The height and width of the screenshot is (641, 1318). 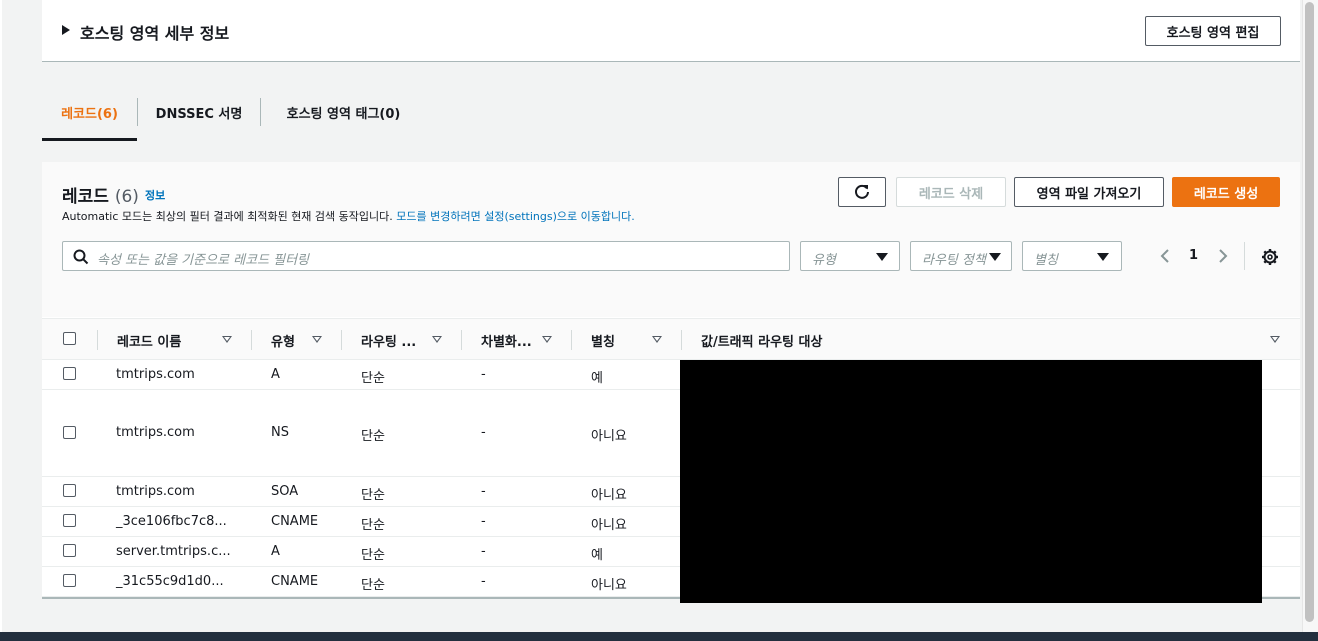 What do you see at coordinates (203, 260) in the screenshot?
I see `search-placeholder: 속성 또는 값을 기준으로 레코드 필터링` at bounding box center [203, 260].